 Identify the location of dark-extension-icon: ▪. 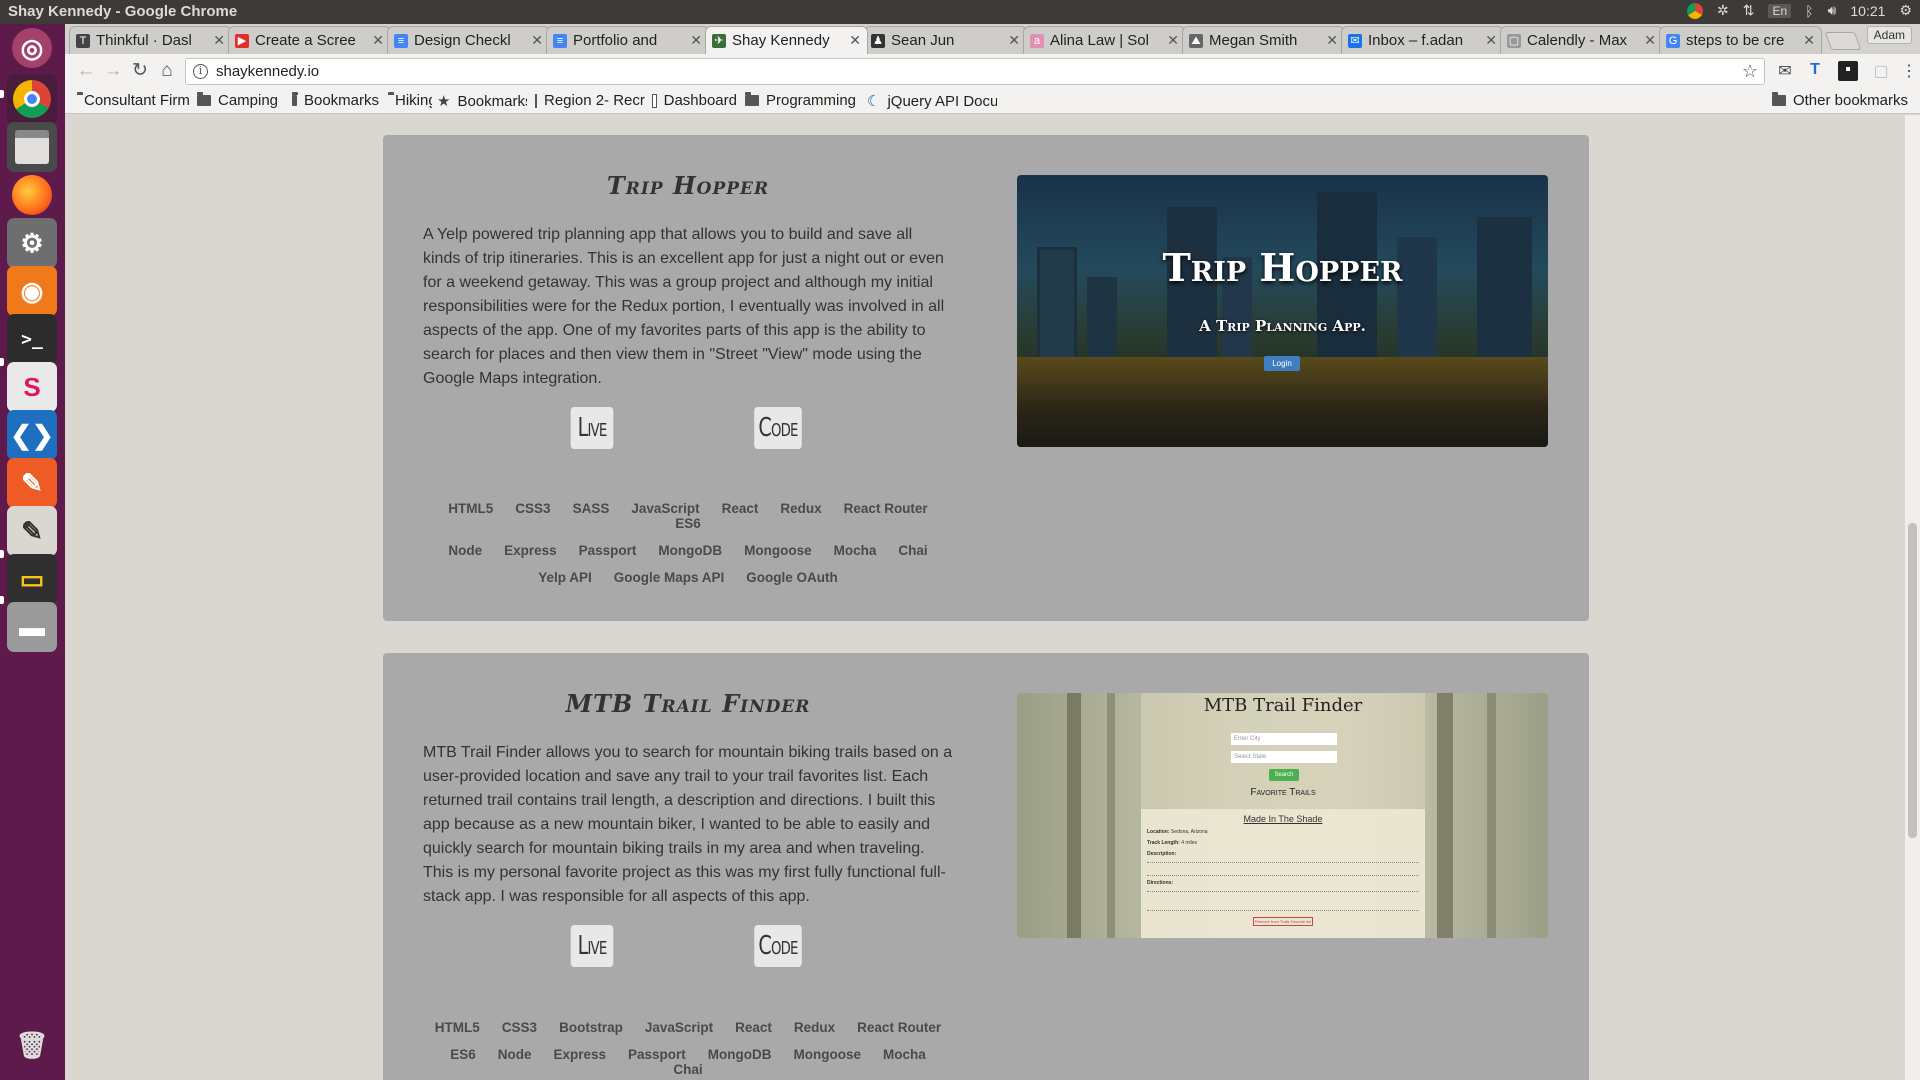
(1848, 71).